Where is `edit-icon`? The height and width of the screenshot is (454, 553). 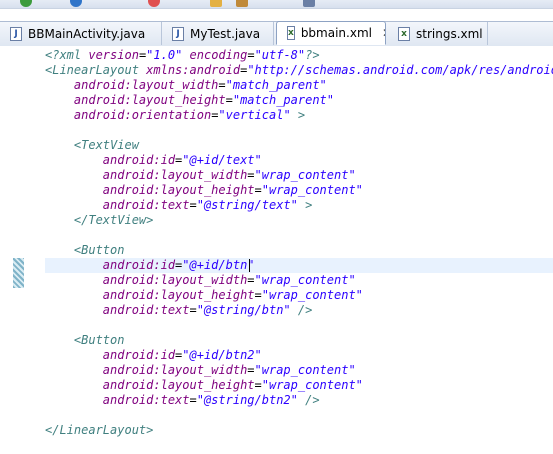
edit-icon is located at coordinates (242, 3).